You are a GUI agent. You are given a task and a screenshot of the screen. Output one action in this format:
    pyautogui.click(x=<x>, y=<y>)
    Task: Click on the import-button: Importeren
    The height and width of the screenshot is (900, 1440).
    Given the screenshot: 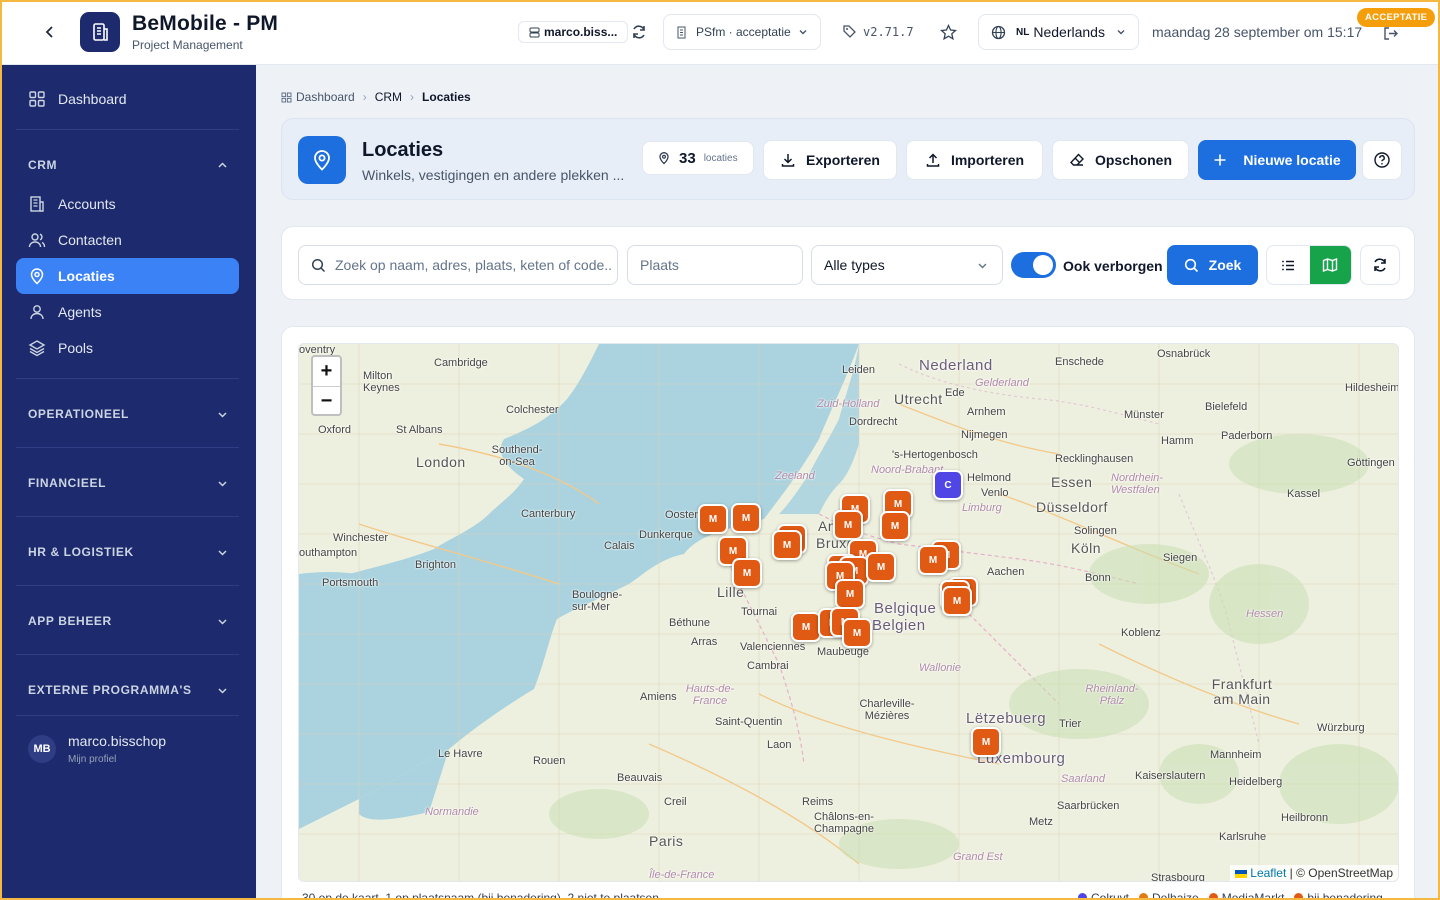 What is the action you would take?
    pyautogui.click(x=974, y=160)
    